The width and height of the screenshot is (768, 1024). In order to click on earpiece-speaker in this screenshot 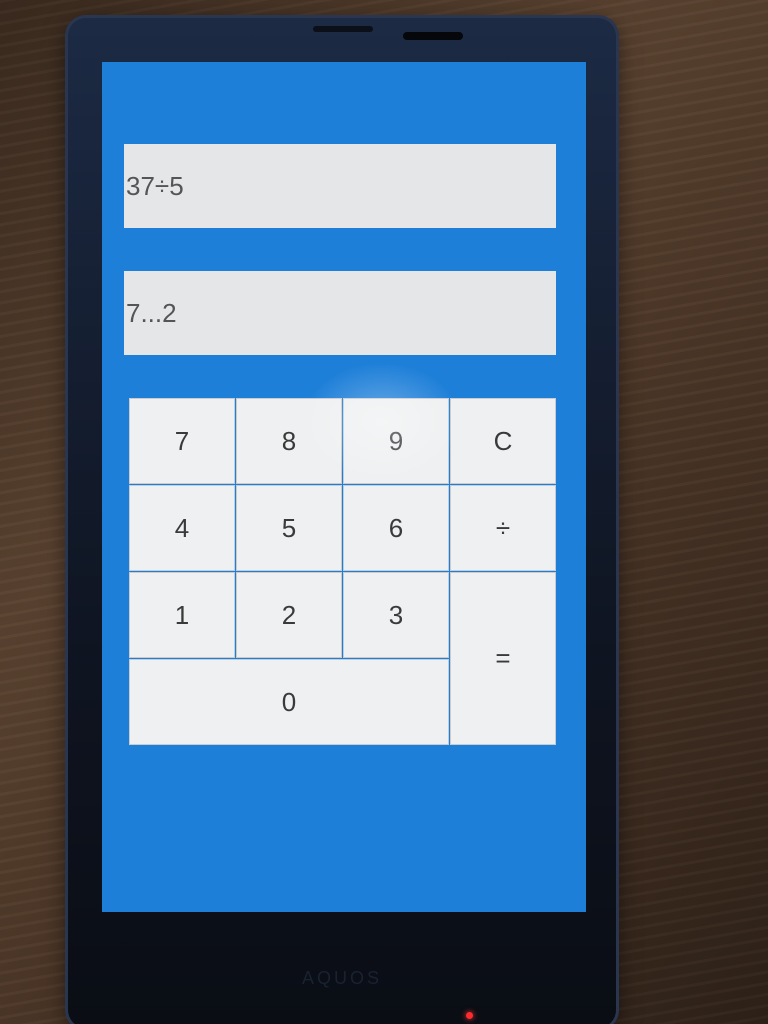, I will do `click(433, 36)`.